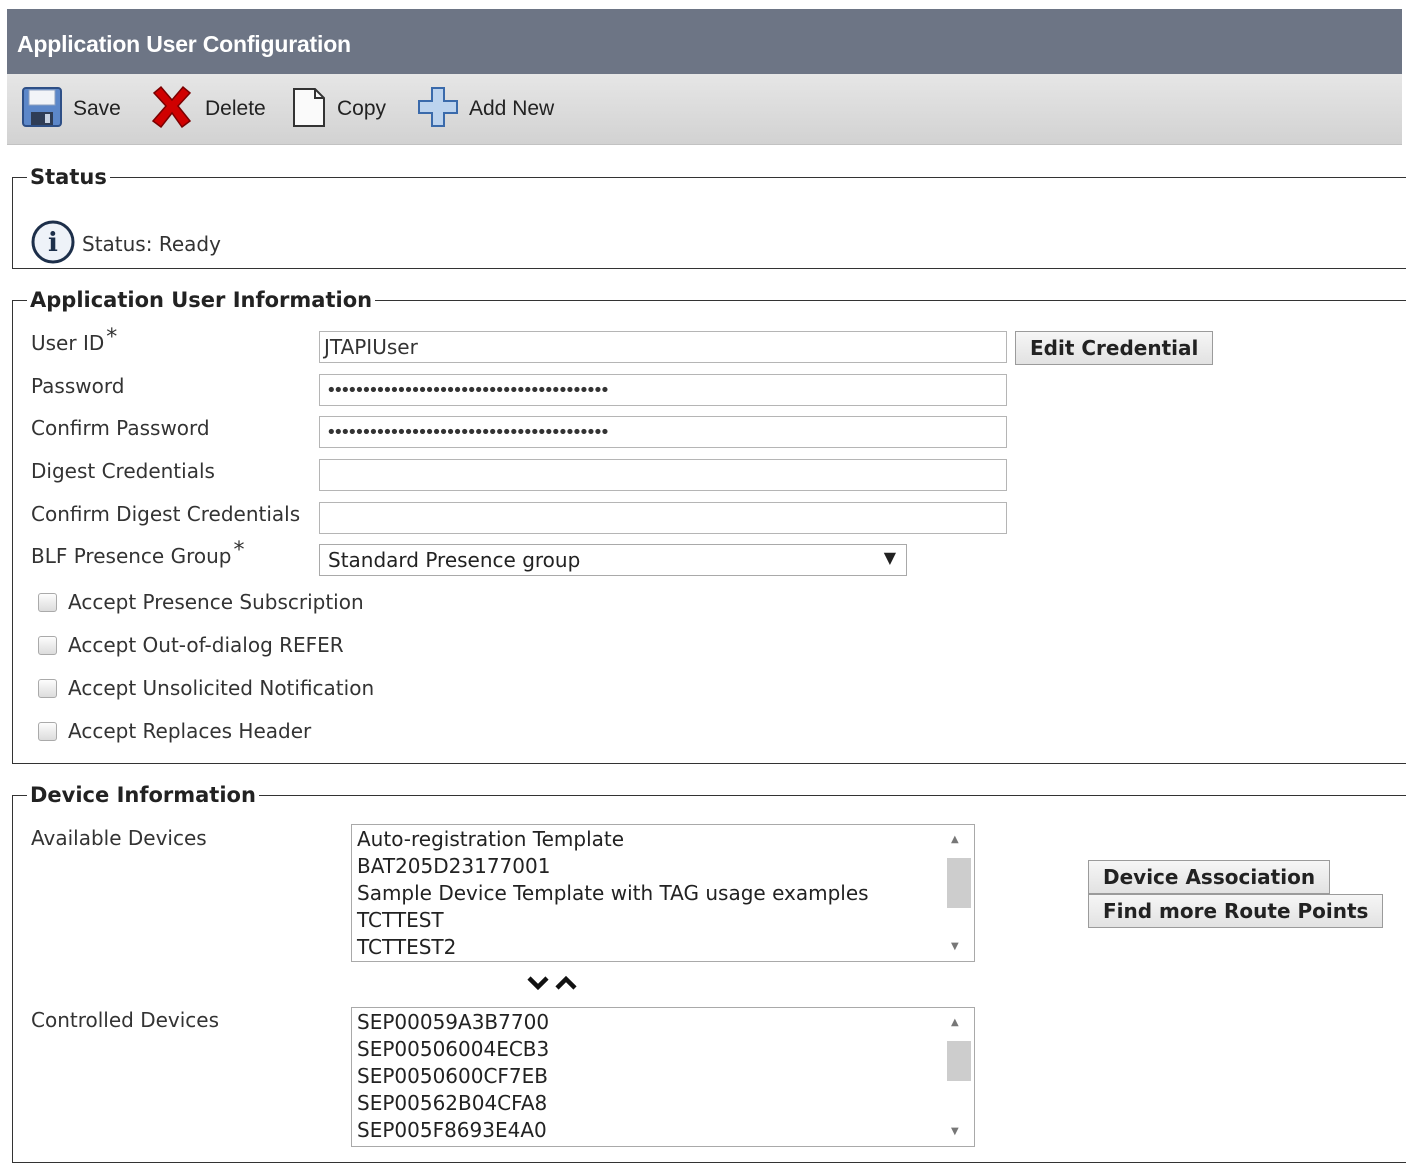 The image size is (1406, 1163). Describe the element at coordinates (190, 731) in the screenshot. I see `checkbox-label: Accept Replaces Header` at that location.